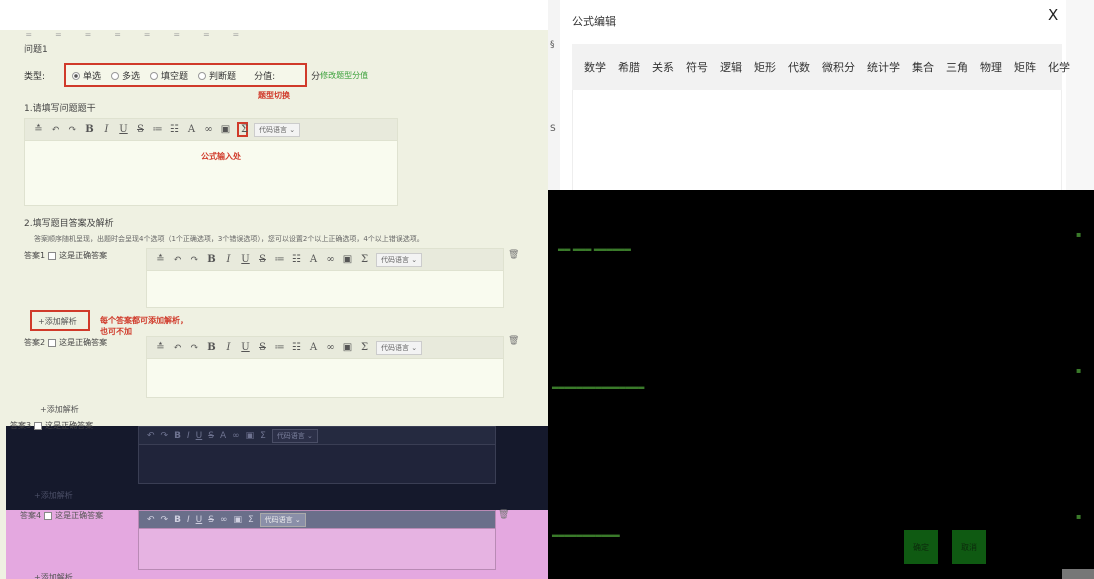 The height and width of the screenshot is (579, 1094). What do you see at coordinates (957, 67) in the screenshot?
I see `tab-trig: 三角` at bounding box center [957, 67].